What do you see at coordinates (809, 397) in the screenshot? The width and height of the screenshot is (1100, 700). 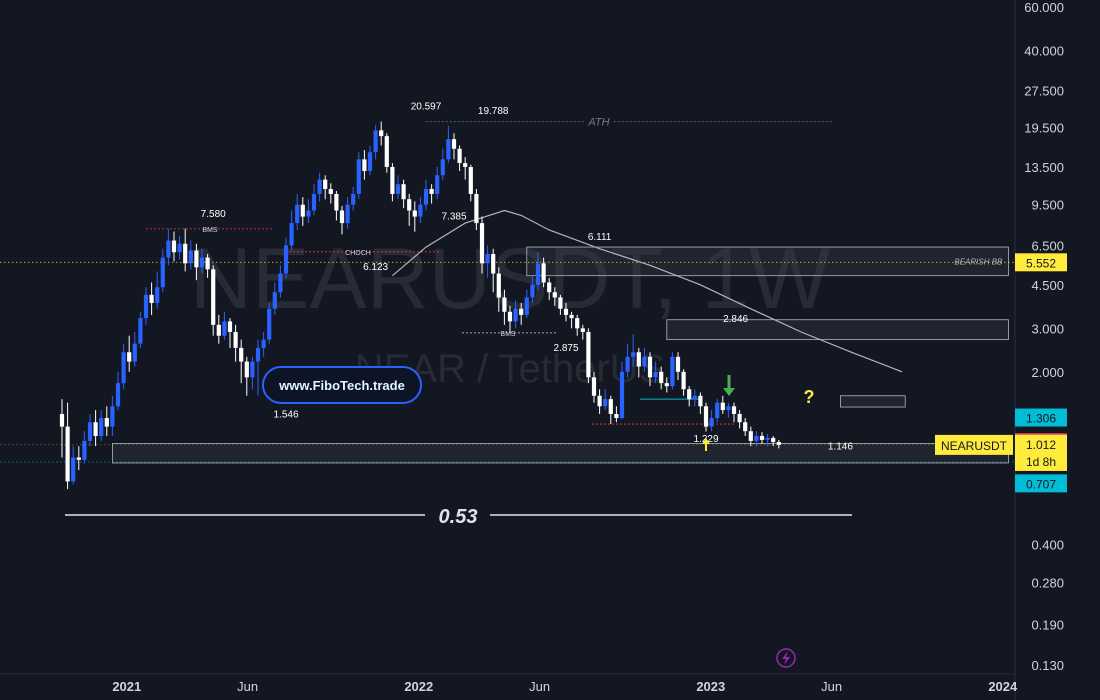 I see `question-mark: ?` at bounding box center [809, 397].